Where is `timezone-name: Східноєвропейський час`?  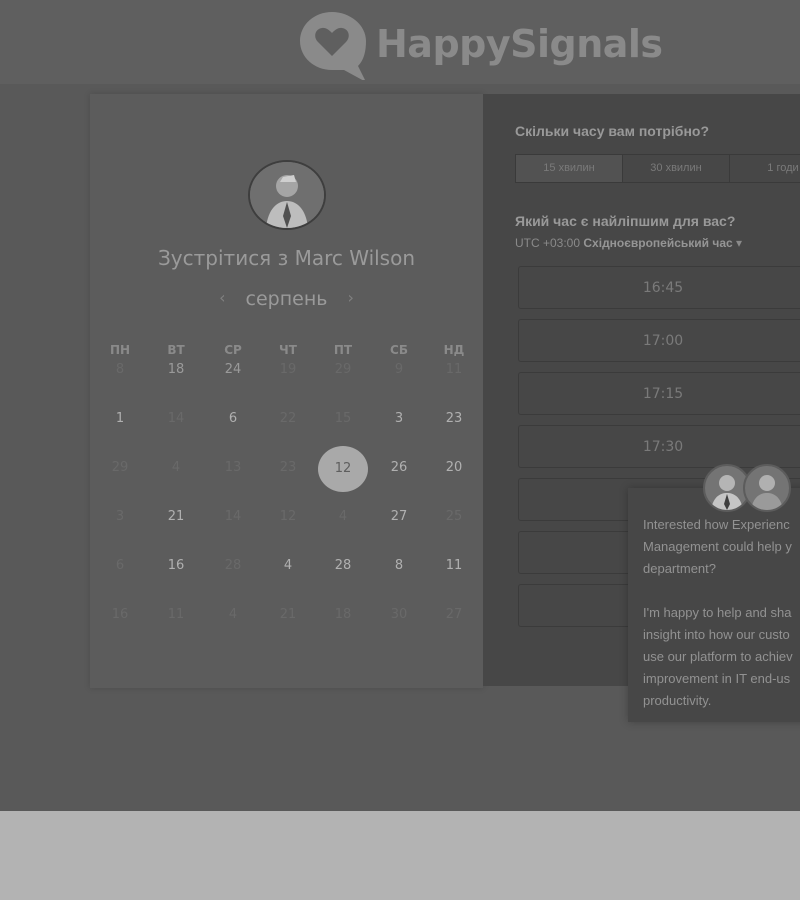 timezone-name: Східноєвропейський час is located at coordinates (658, 243).